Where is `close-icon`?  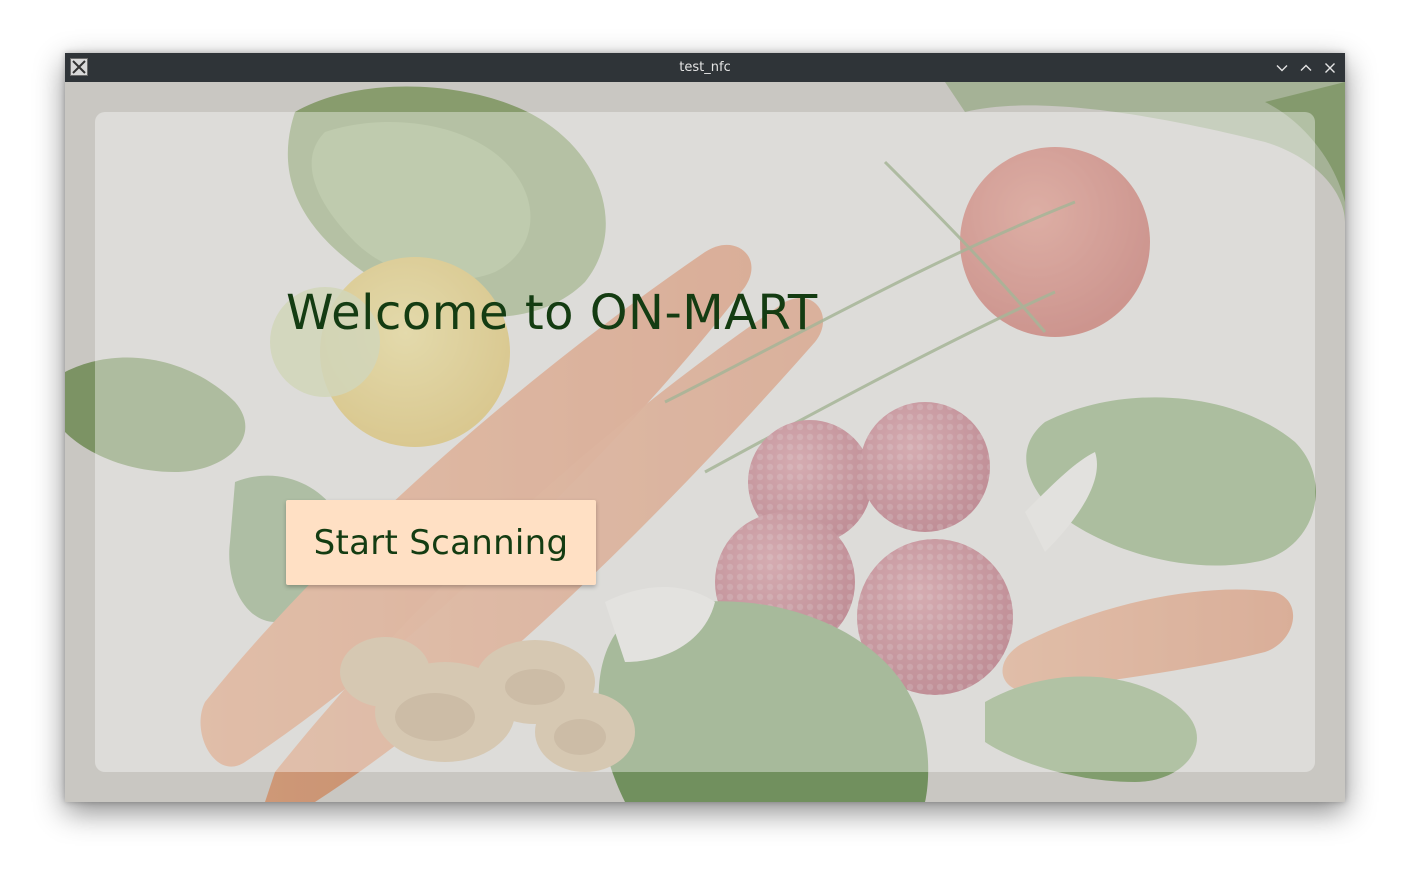 close-icon is located at coordinates (1330, 68).